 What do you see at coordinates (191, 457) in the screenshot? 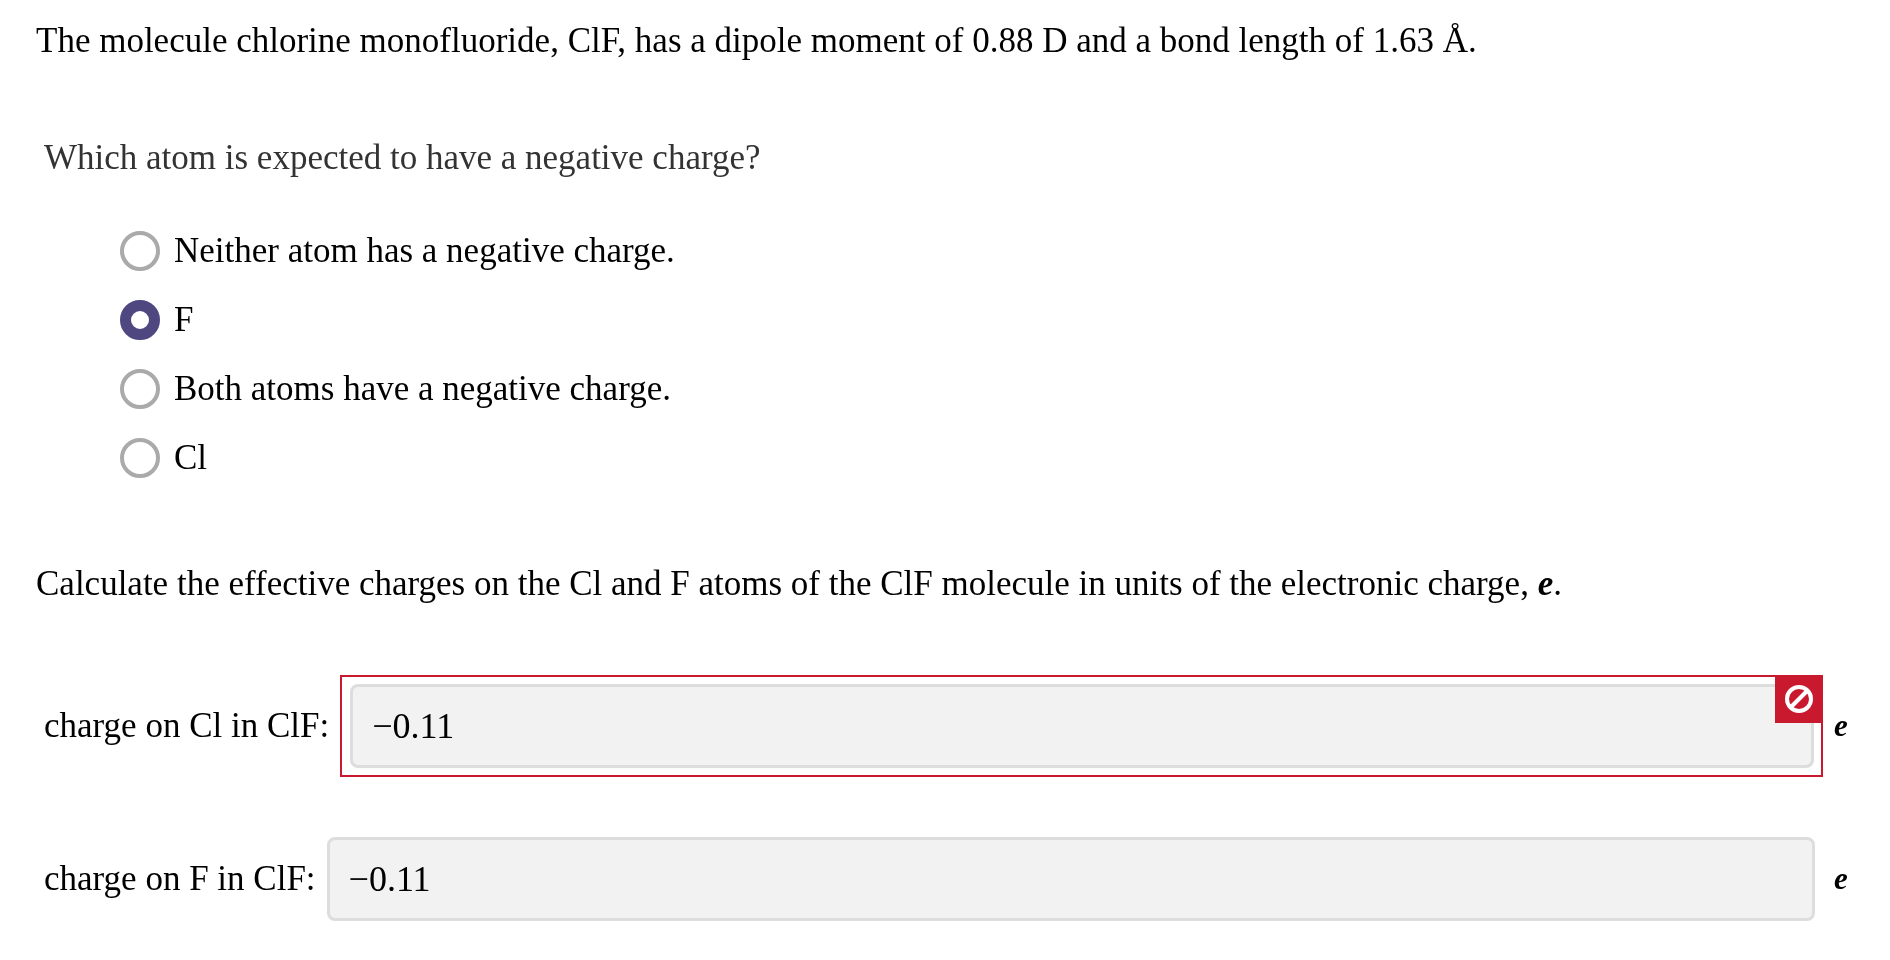
I see `option-label: Cl` at bounding box center [191, 457].